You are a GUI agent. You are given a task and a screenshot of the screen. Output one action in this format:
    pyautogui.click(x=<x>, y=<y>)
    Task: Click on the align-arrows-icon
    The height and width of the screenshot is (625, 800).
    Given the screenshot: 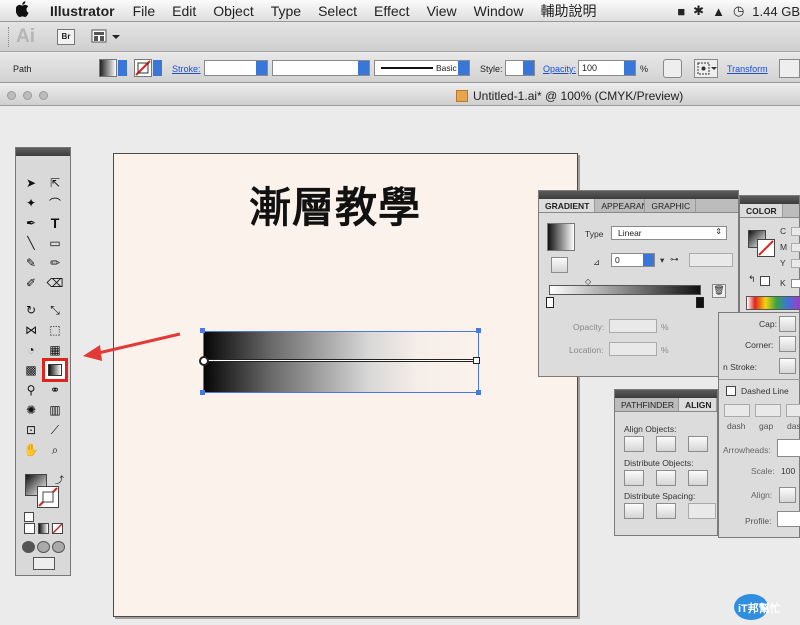 What is the action you would take?
    pyautogui.click(x=787, y=495)
    